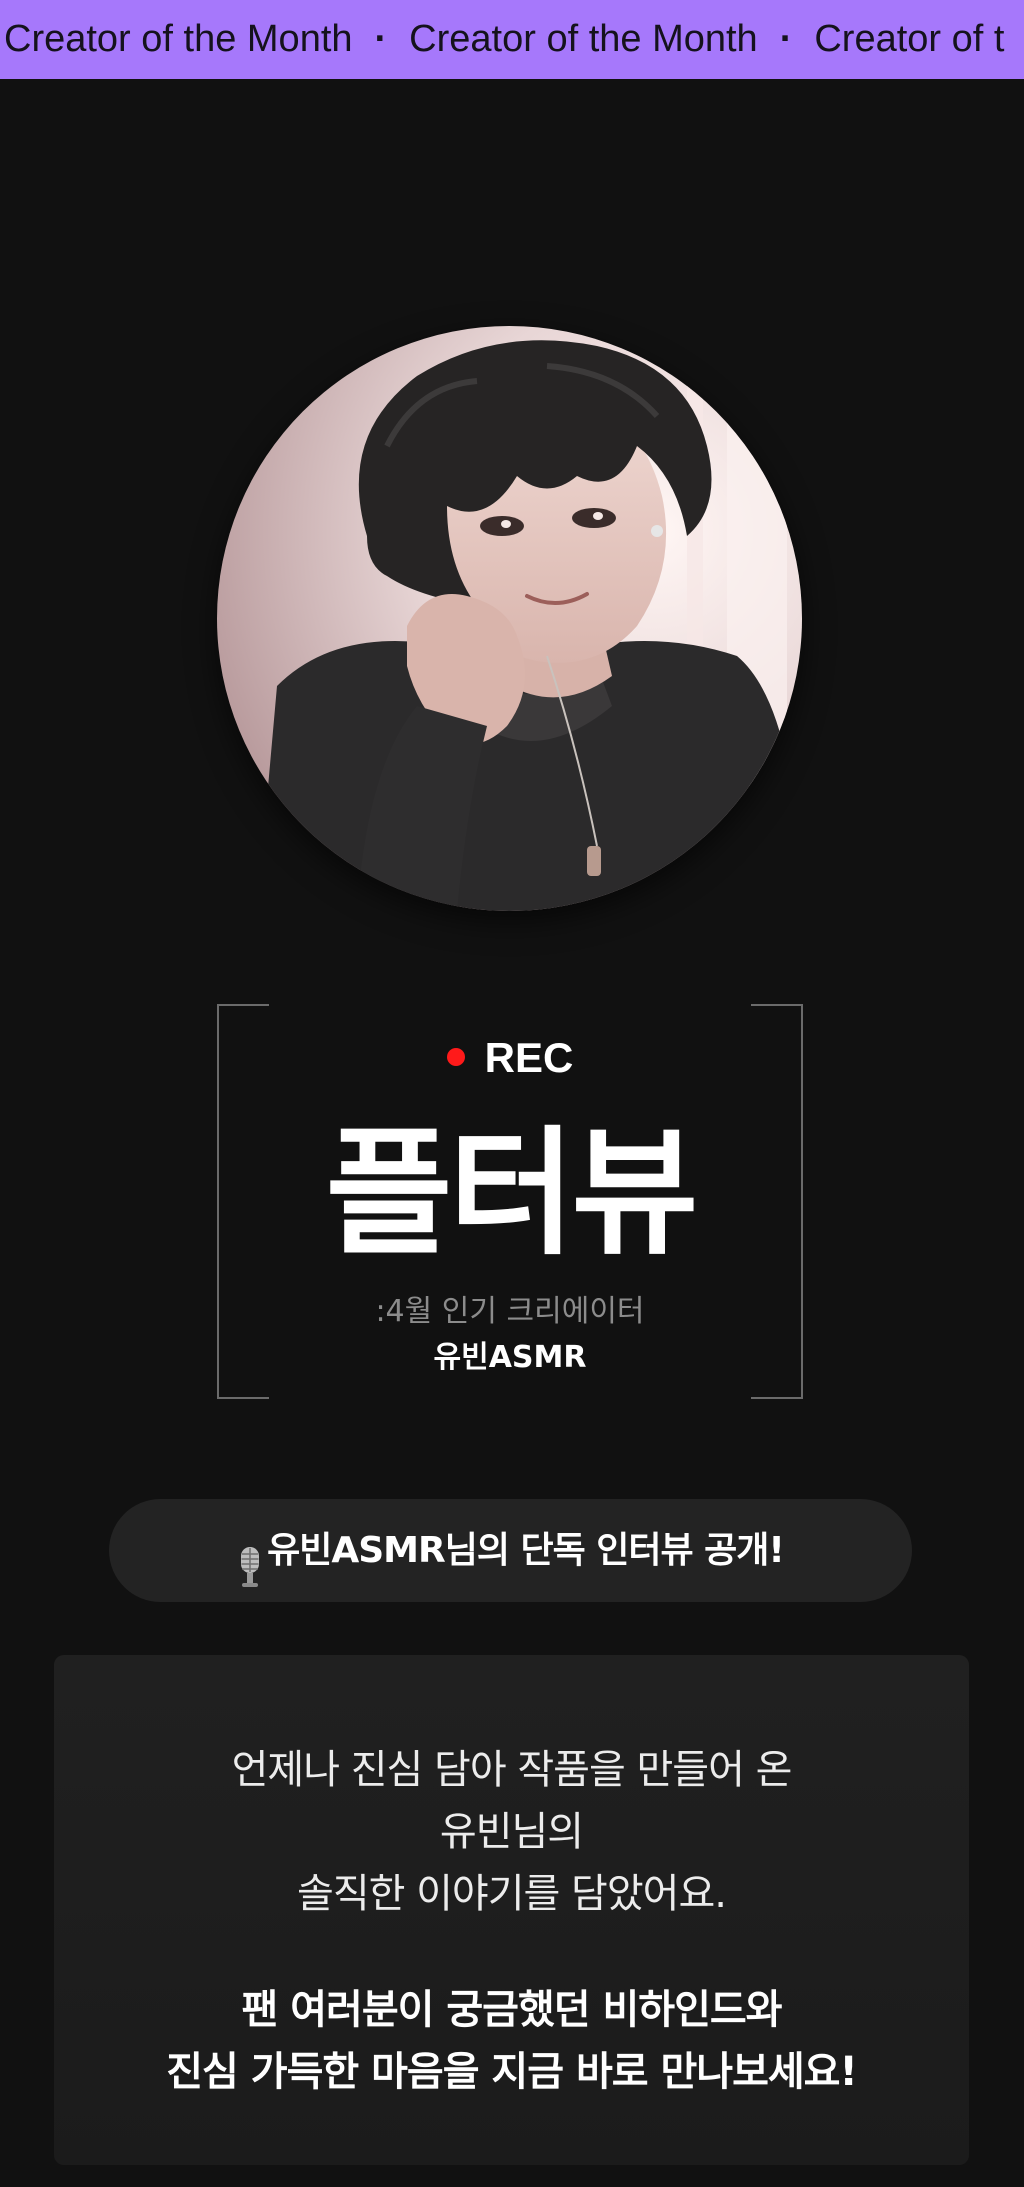 This screenshot has height=2187, width=1024. Describe the element at coordinates (455, 1056) in the screenshot. I see `rec-dot-icon` at that location.